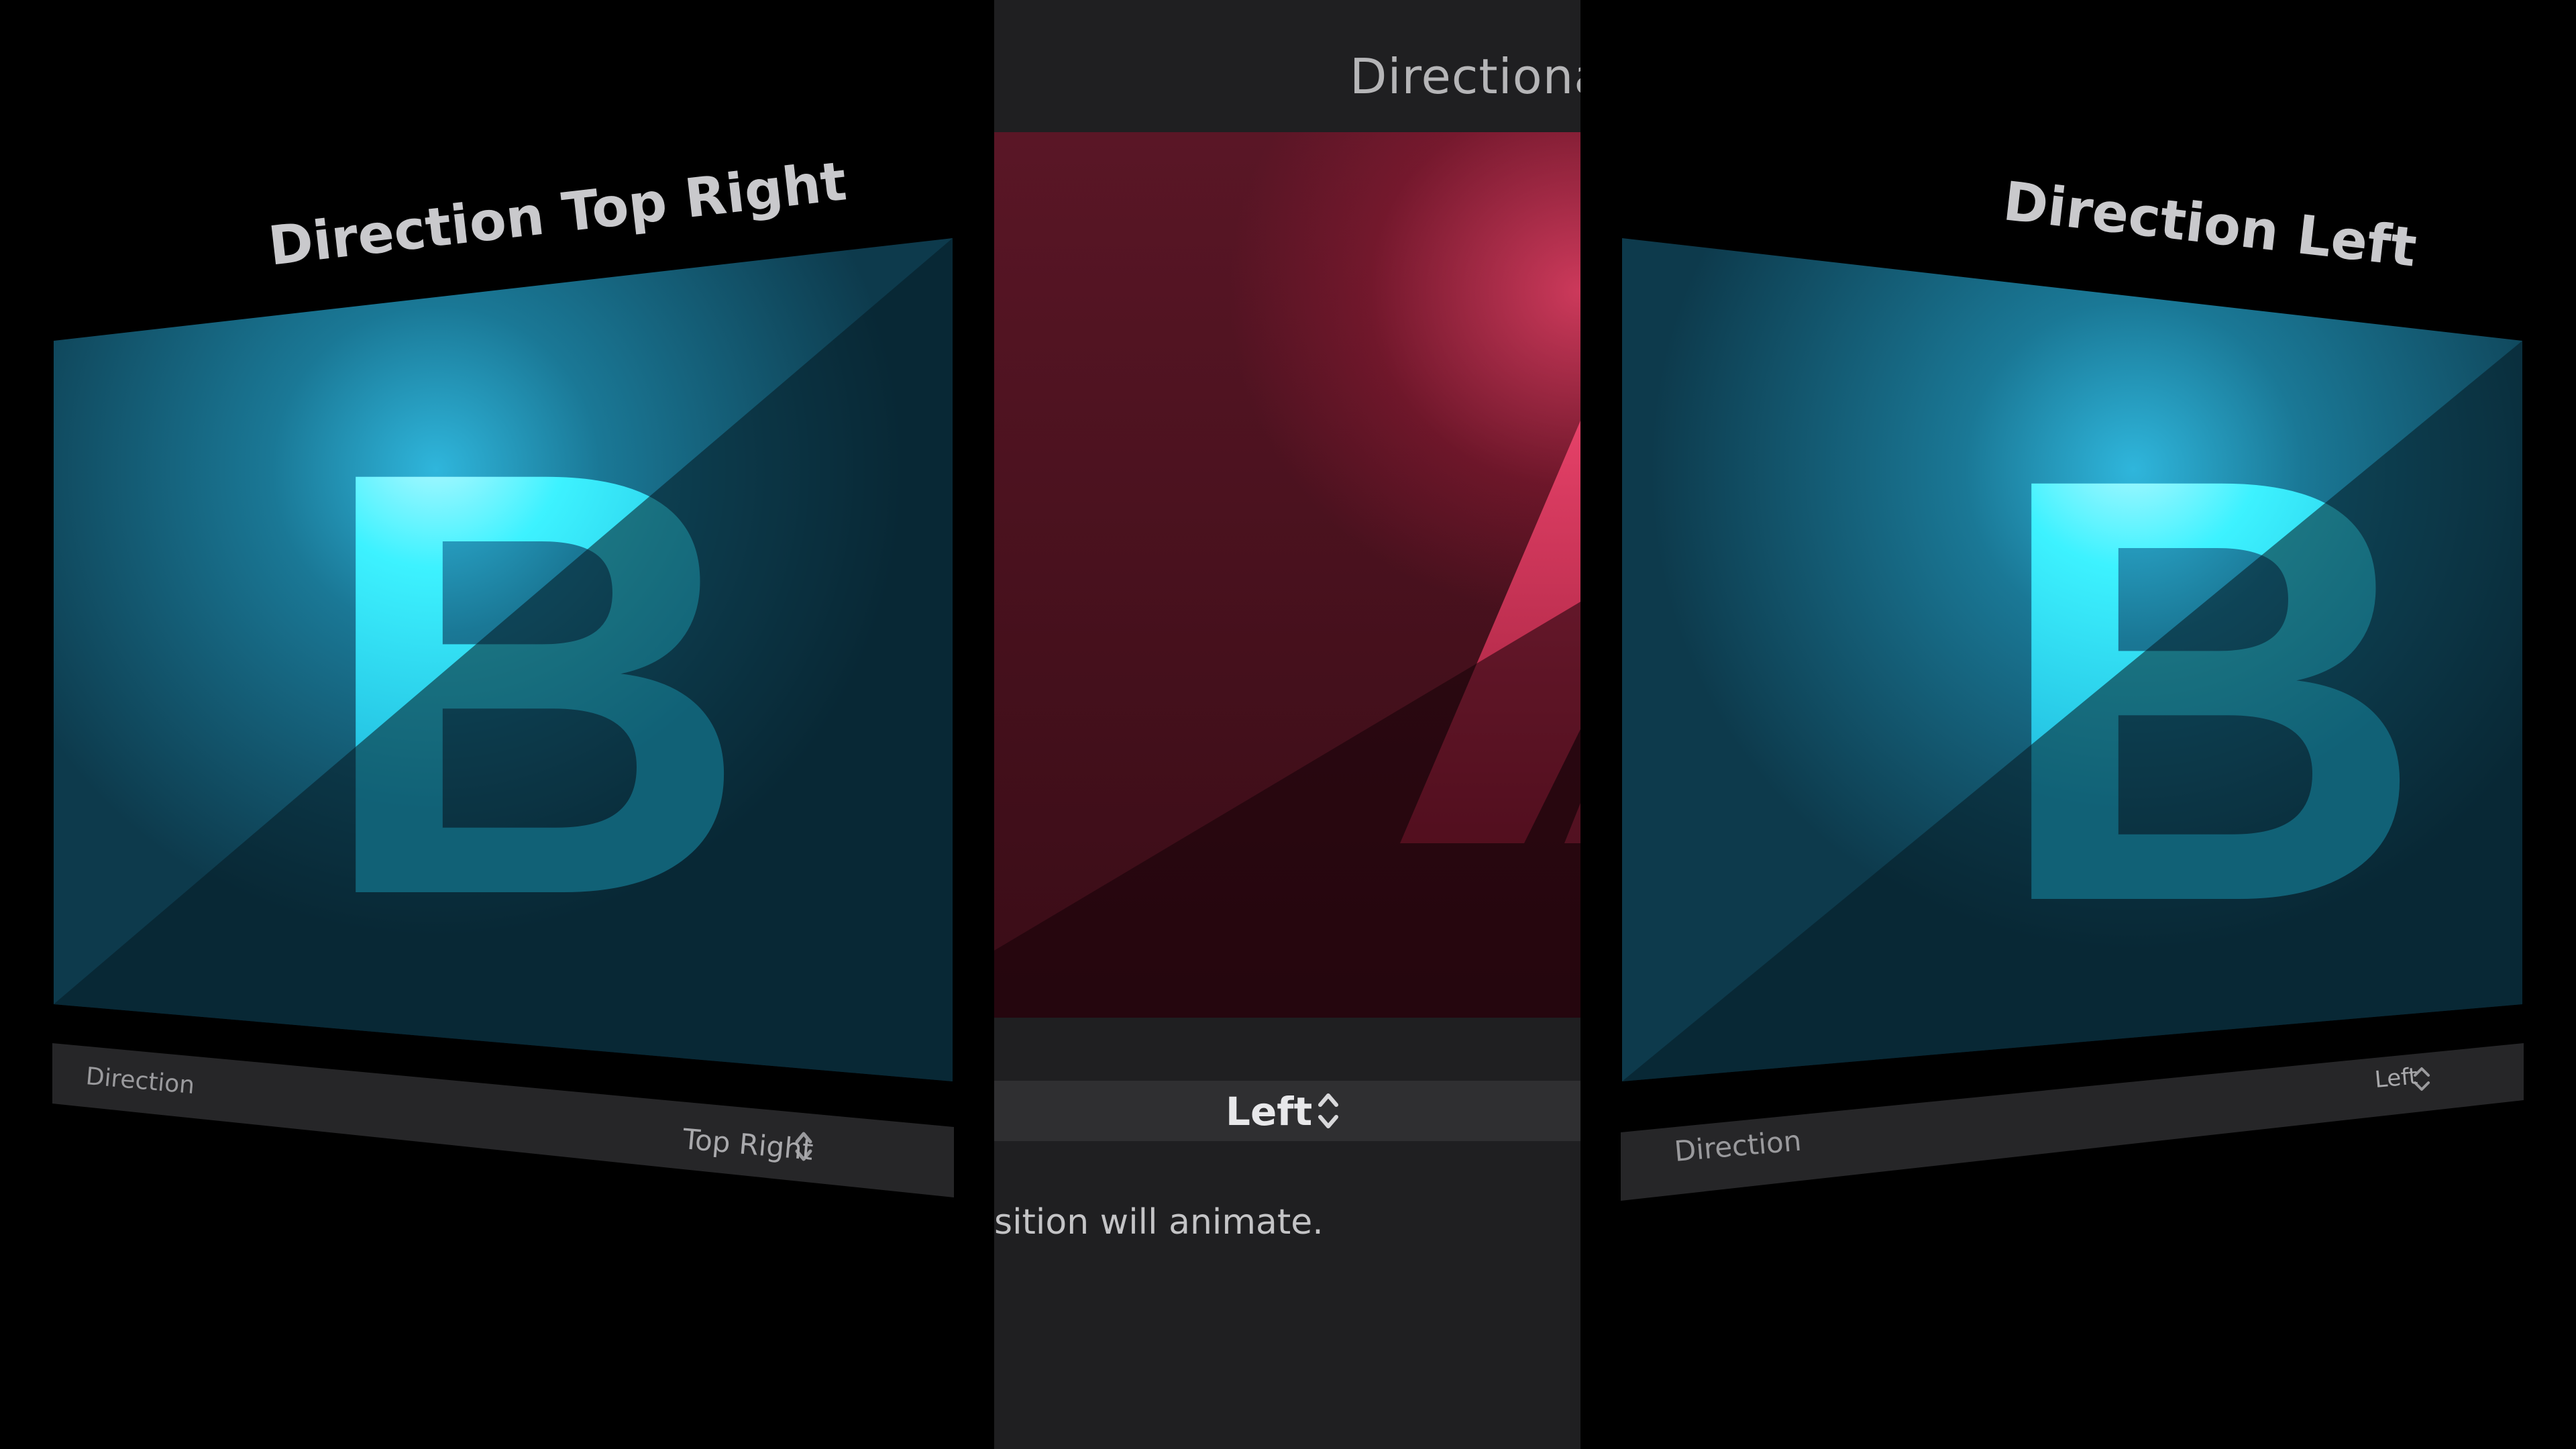  I want to click on right-param-value: Left, so click(2395, 1078).